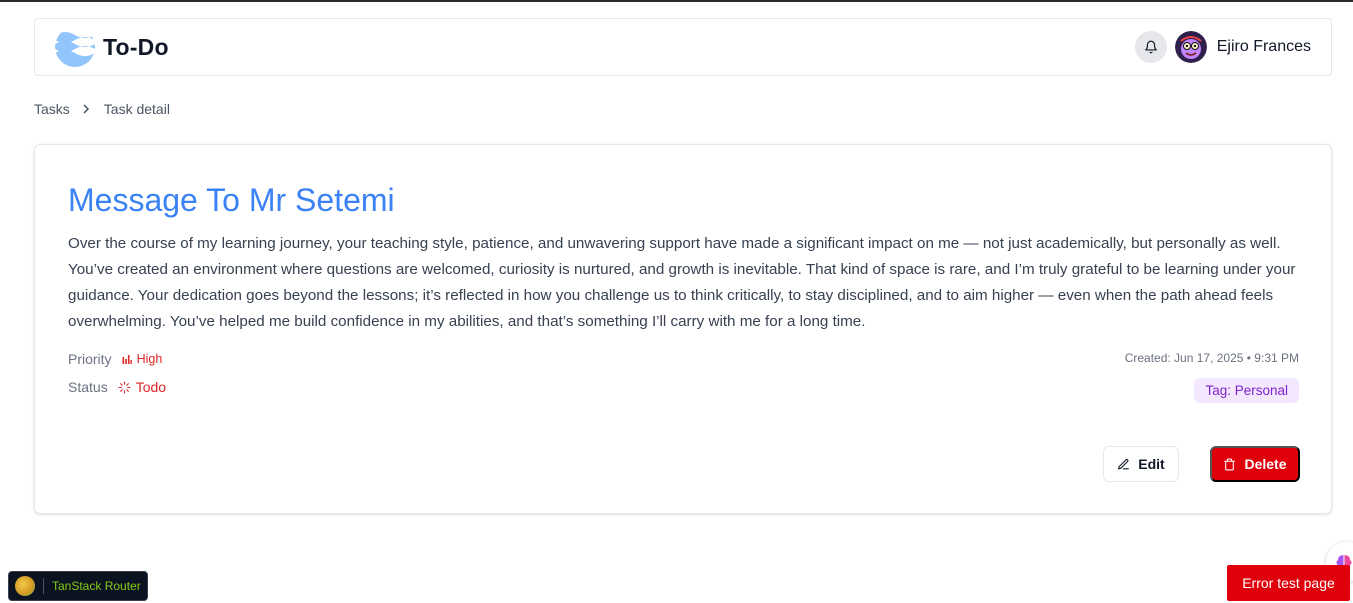  I want to click on priority-value: High, so click(142, 359).